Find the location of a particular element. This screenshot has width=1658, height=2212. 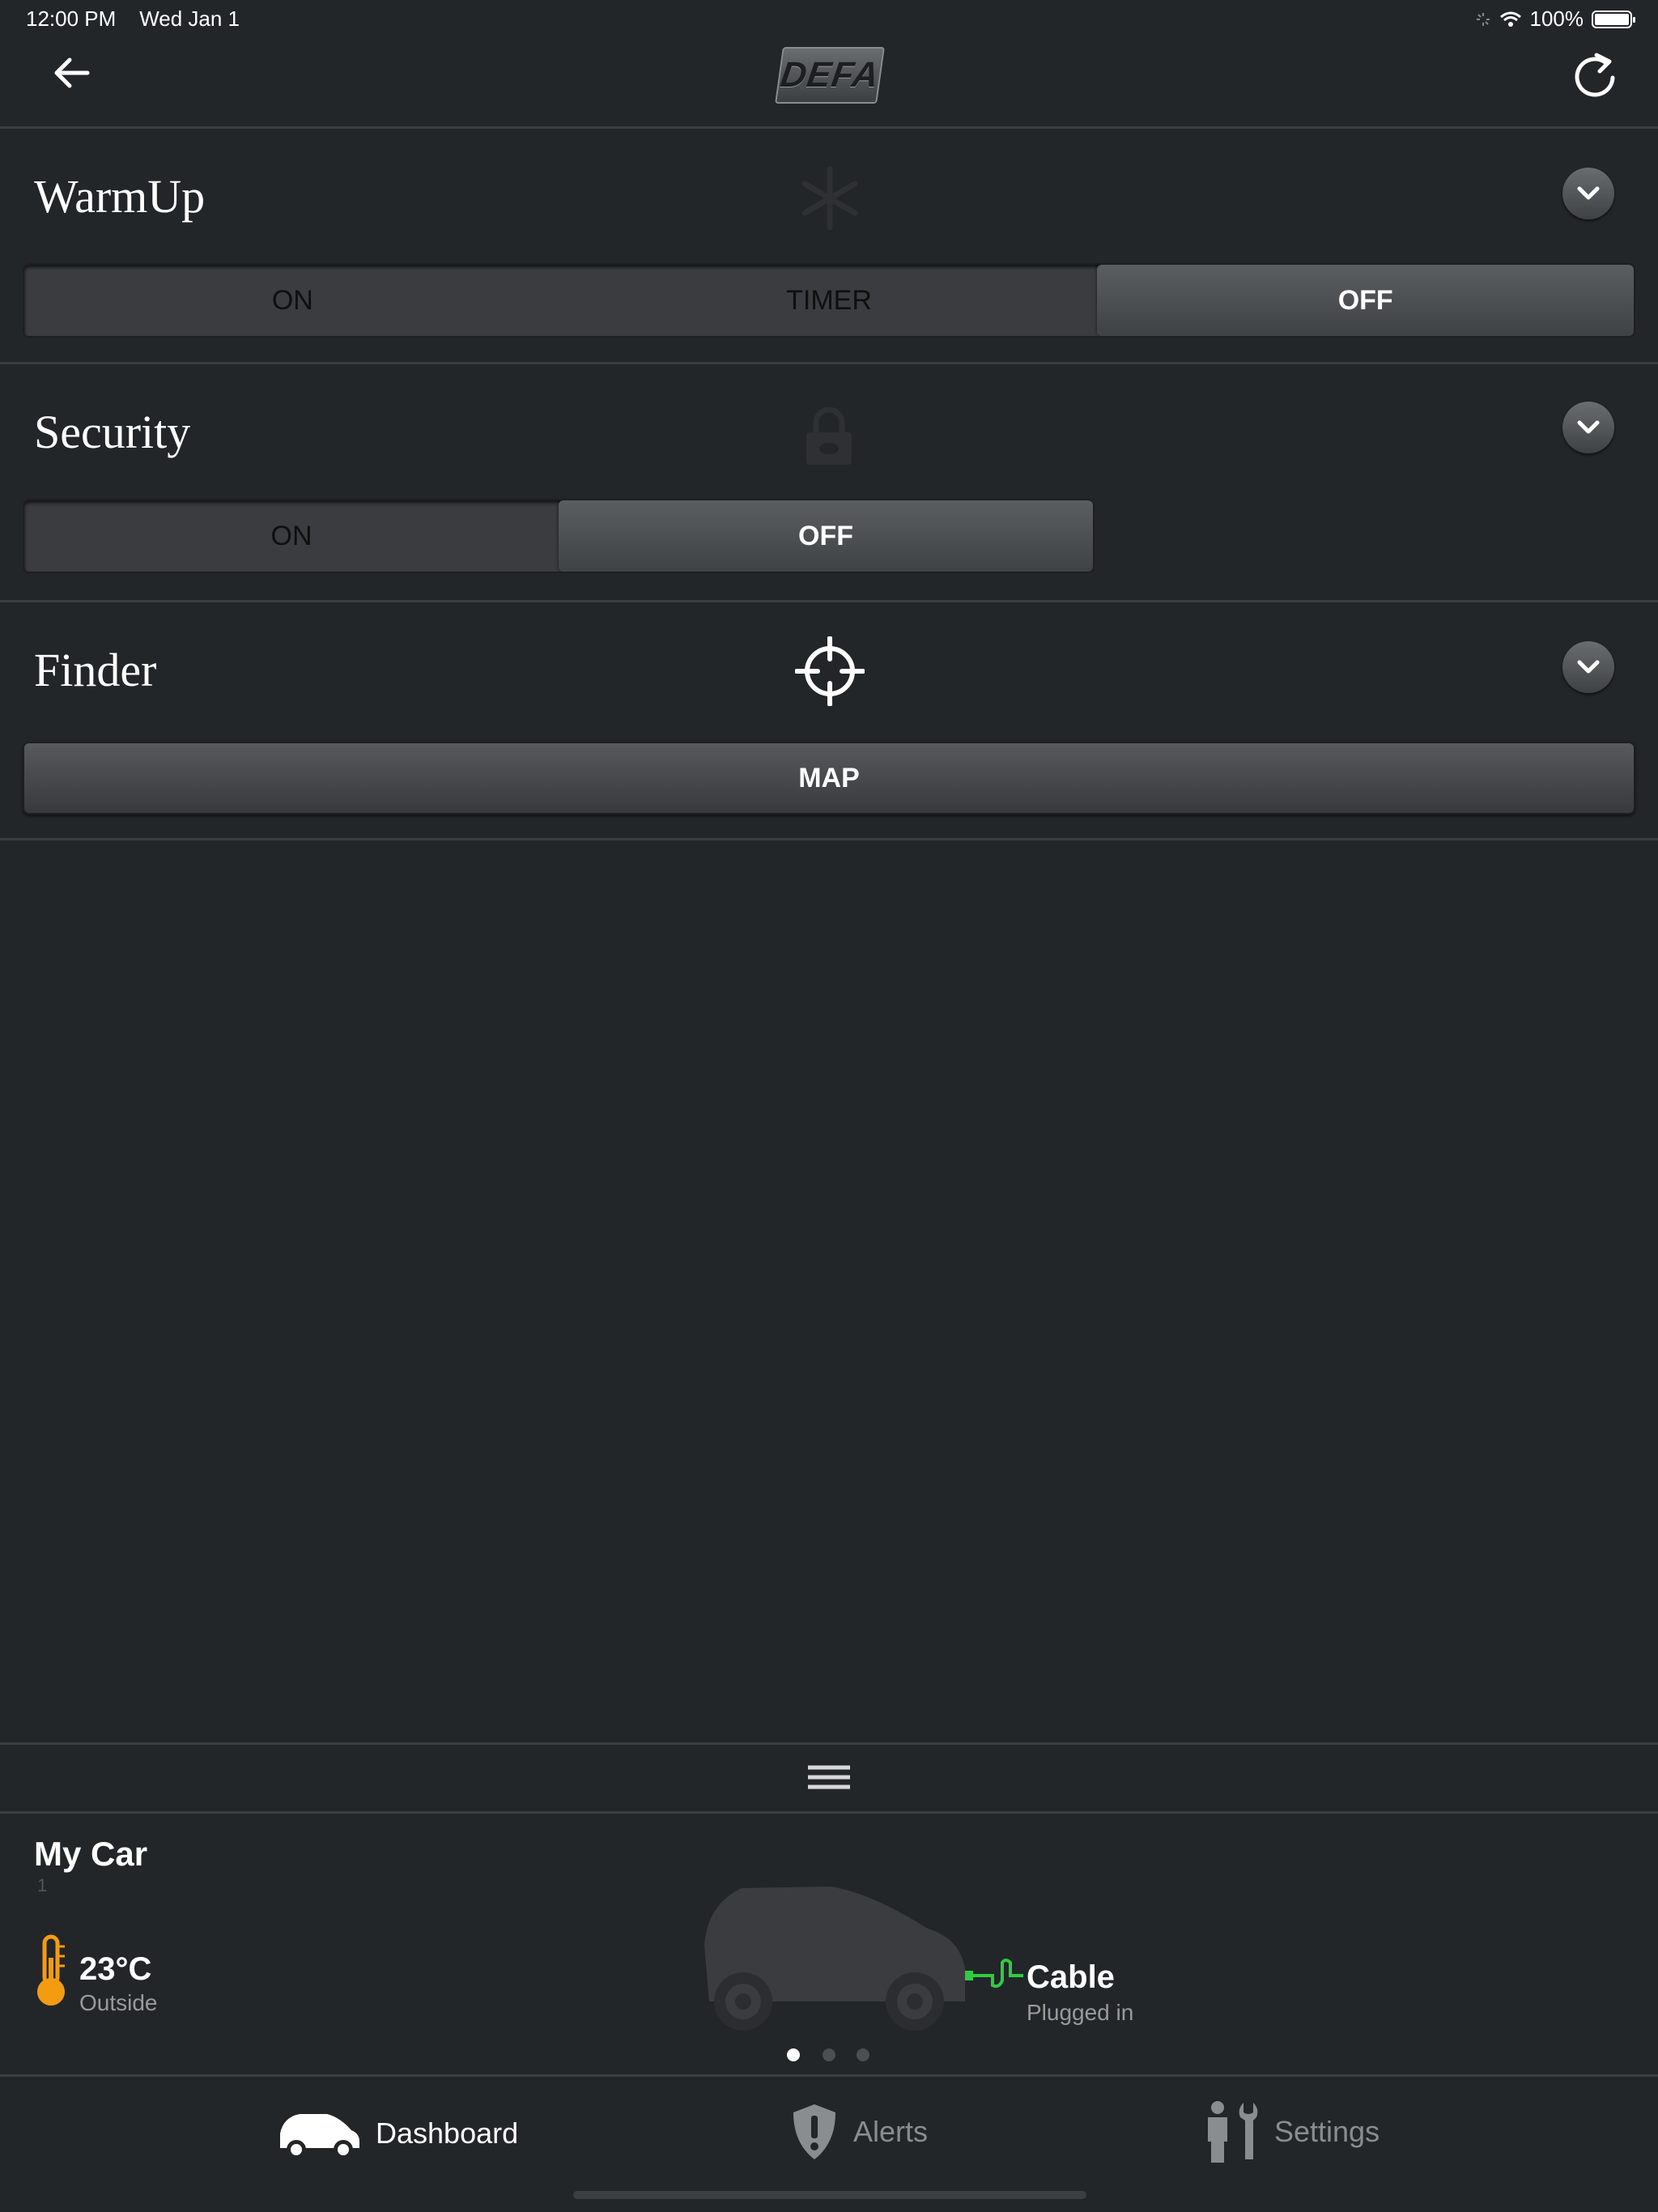

menu-handle-icon is located at coordinates (829, 1778).